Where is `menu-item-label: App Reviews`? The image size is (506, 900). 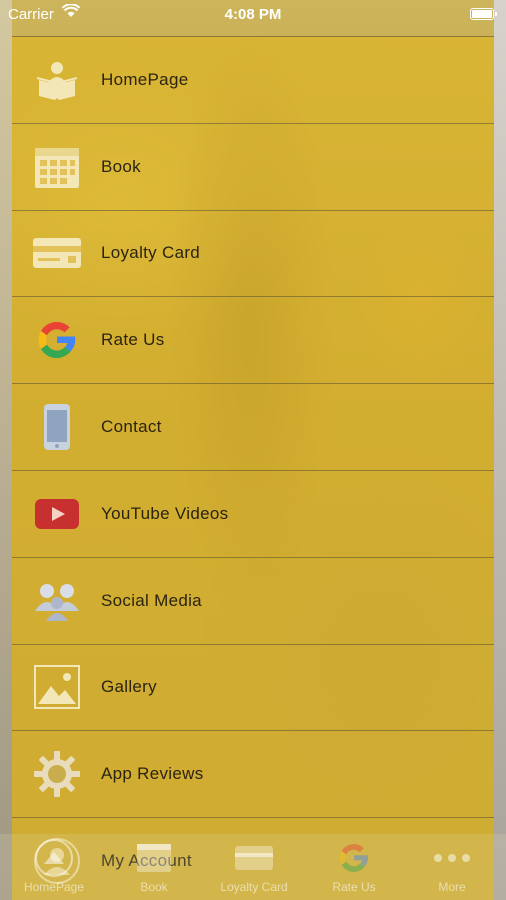 menu-item-label: App Reviews is located at coordinates (152, 774).